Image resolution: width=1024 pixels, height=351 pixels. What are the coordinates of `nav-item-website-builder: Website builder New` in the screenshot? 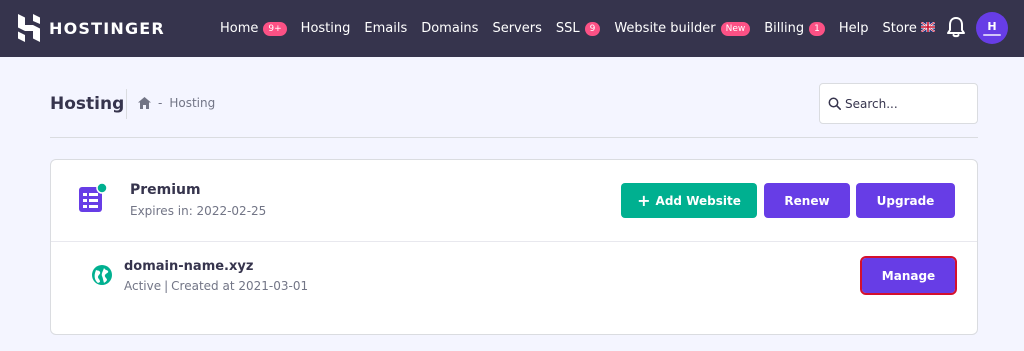 It's located at (682, 28).